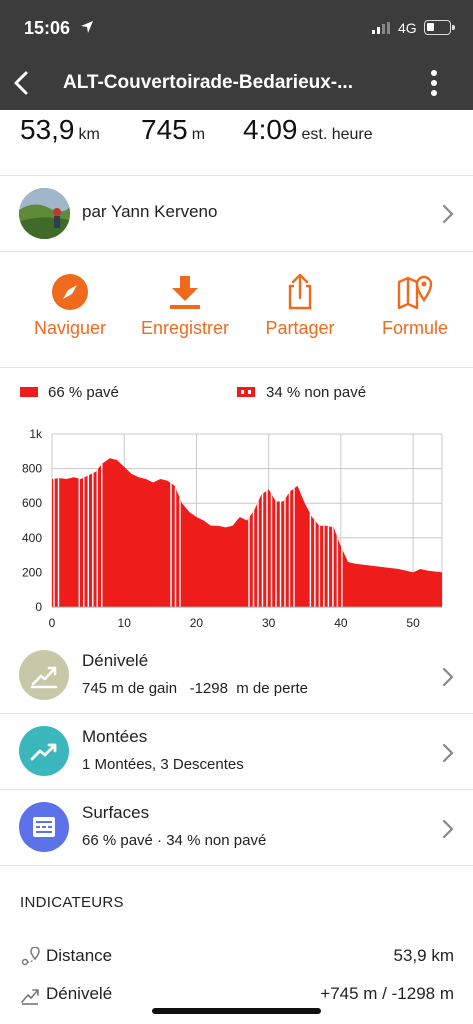 This screenshot has height=1024, width=473. I want to click on unpaved-swatch, so click(246, 392).